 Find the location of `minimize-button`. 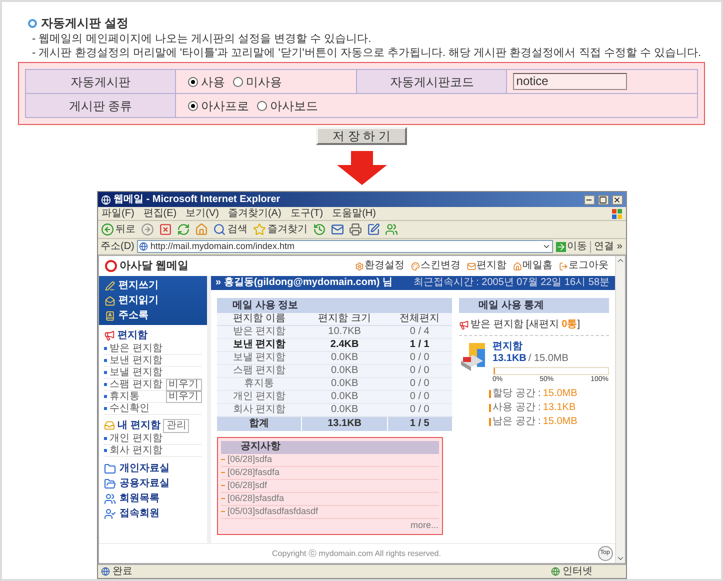

minimize-button is located at coordinates (589, 199).